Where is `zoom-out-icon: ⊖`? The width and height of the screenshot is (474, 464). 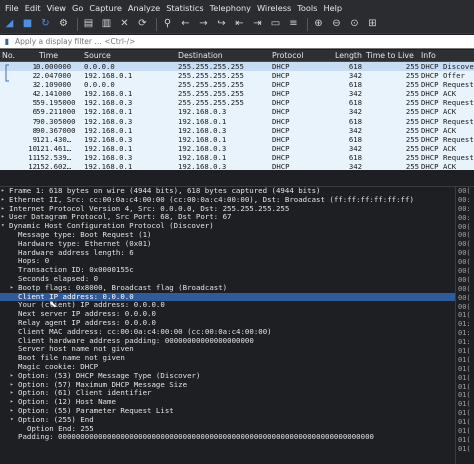 zoom-out-icon: ⊖ is located at coordinates (336, 24).